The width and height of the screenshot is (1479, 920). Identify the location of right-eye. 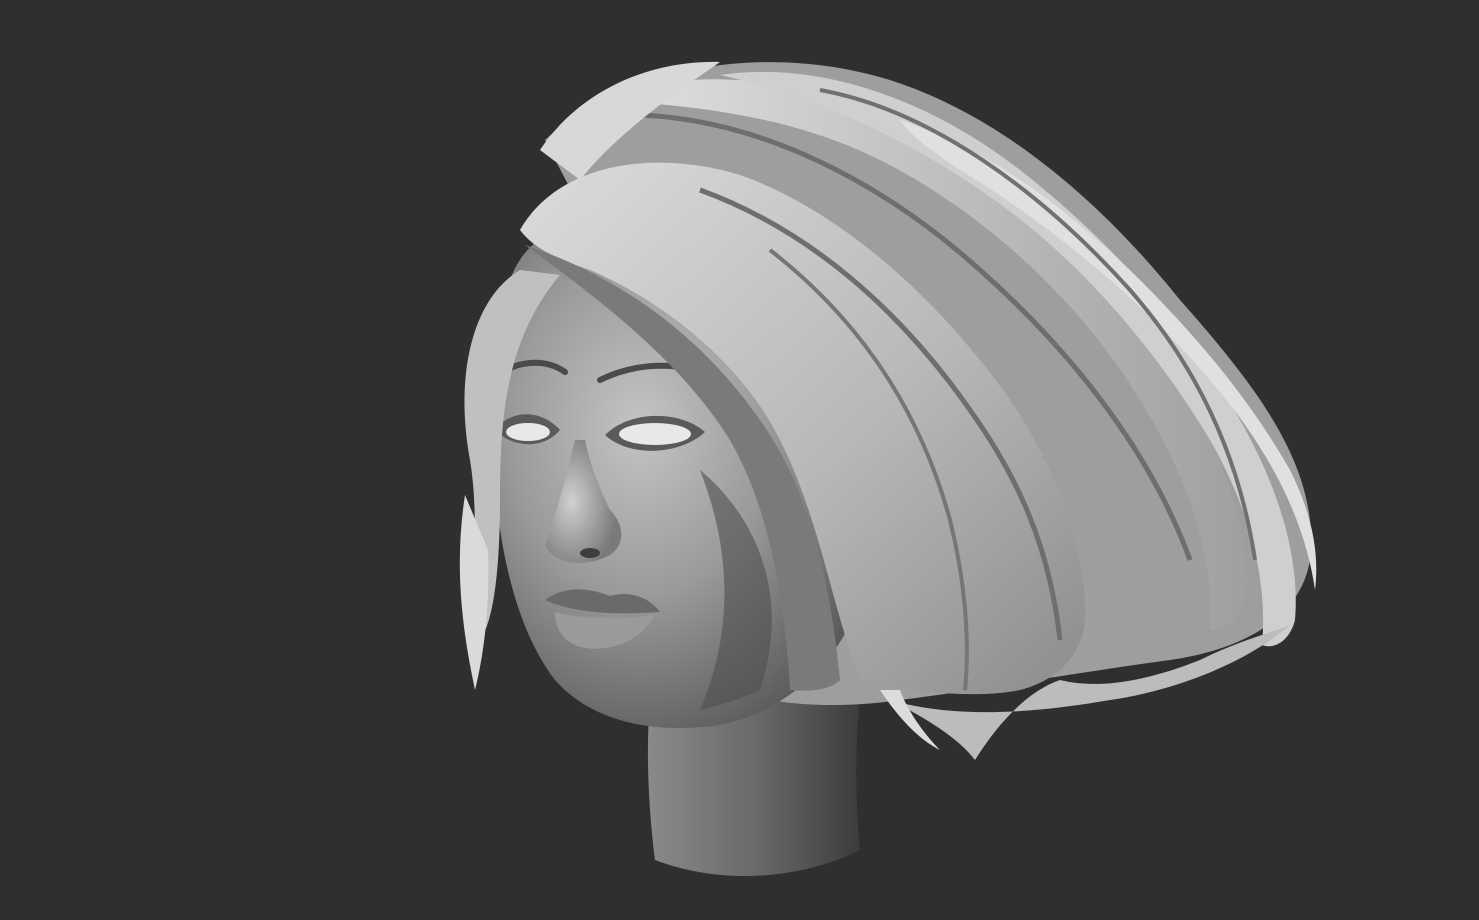
(655, 434).